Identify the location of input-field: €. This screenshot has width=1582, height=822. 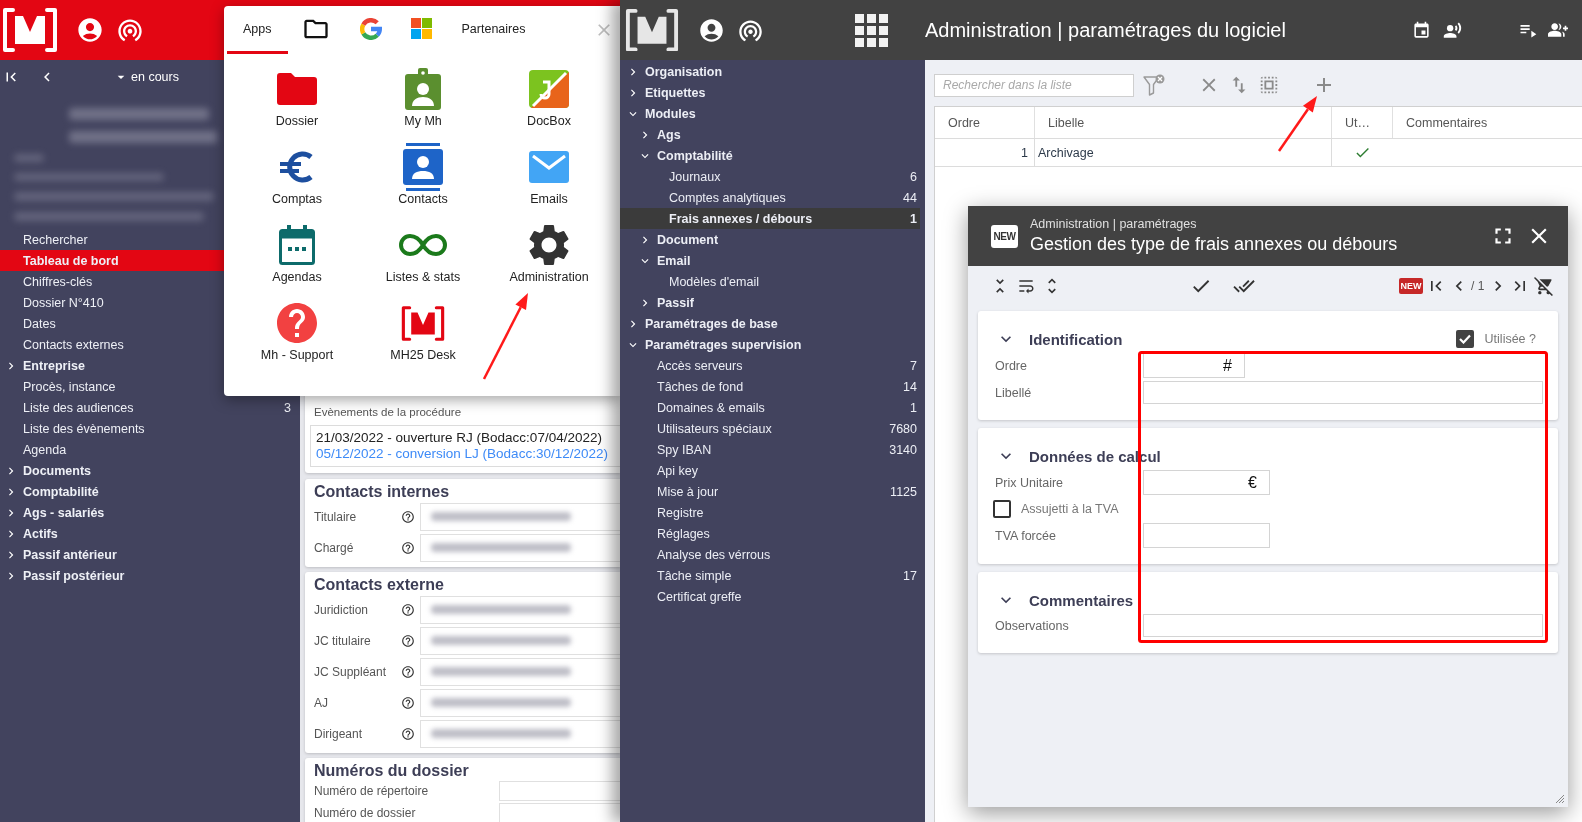
(1206, 482).